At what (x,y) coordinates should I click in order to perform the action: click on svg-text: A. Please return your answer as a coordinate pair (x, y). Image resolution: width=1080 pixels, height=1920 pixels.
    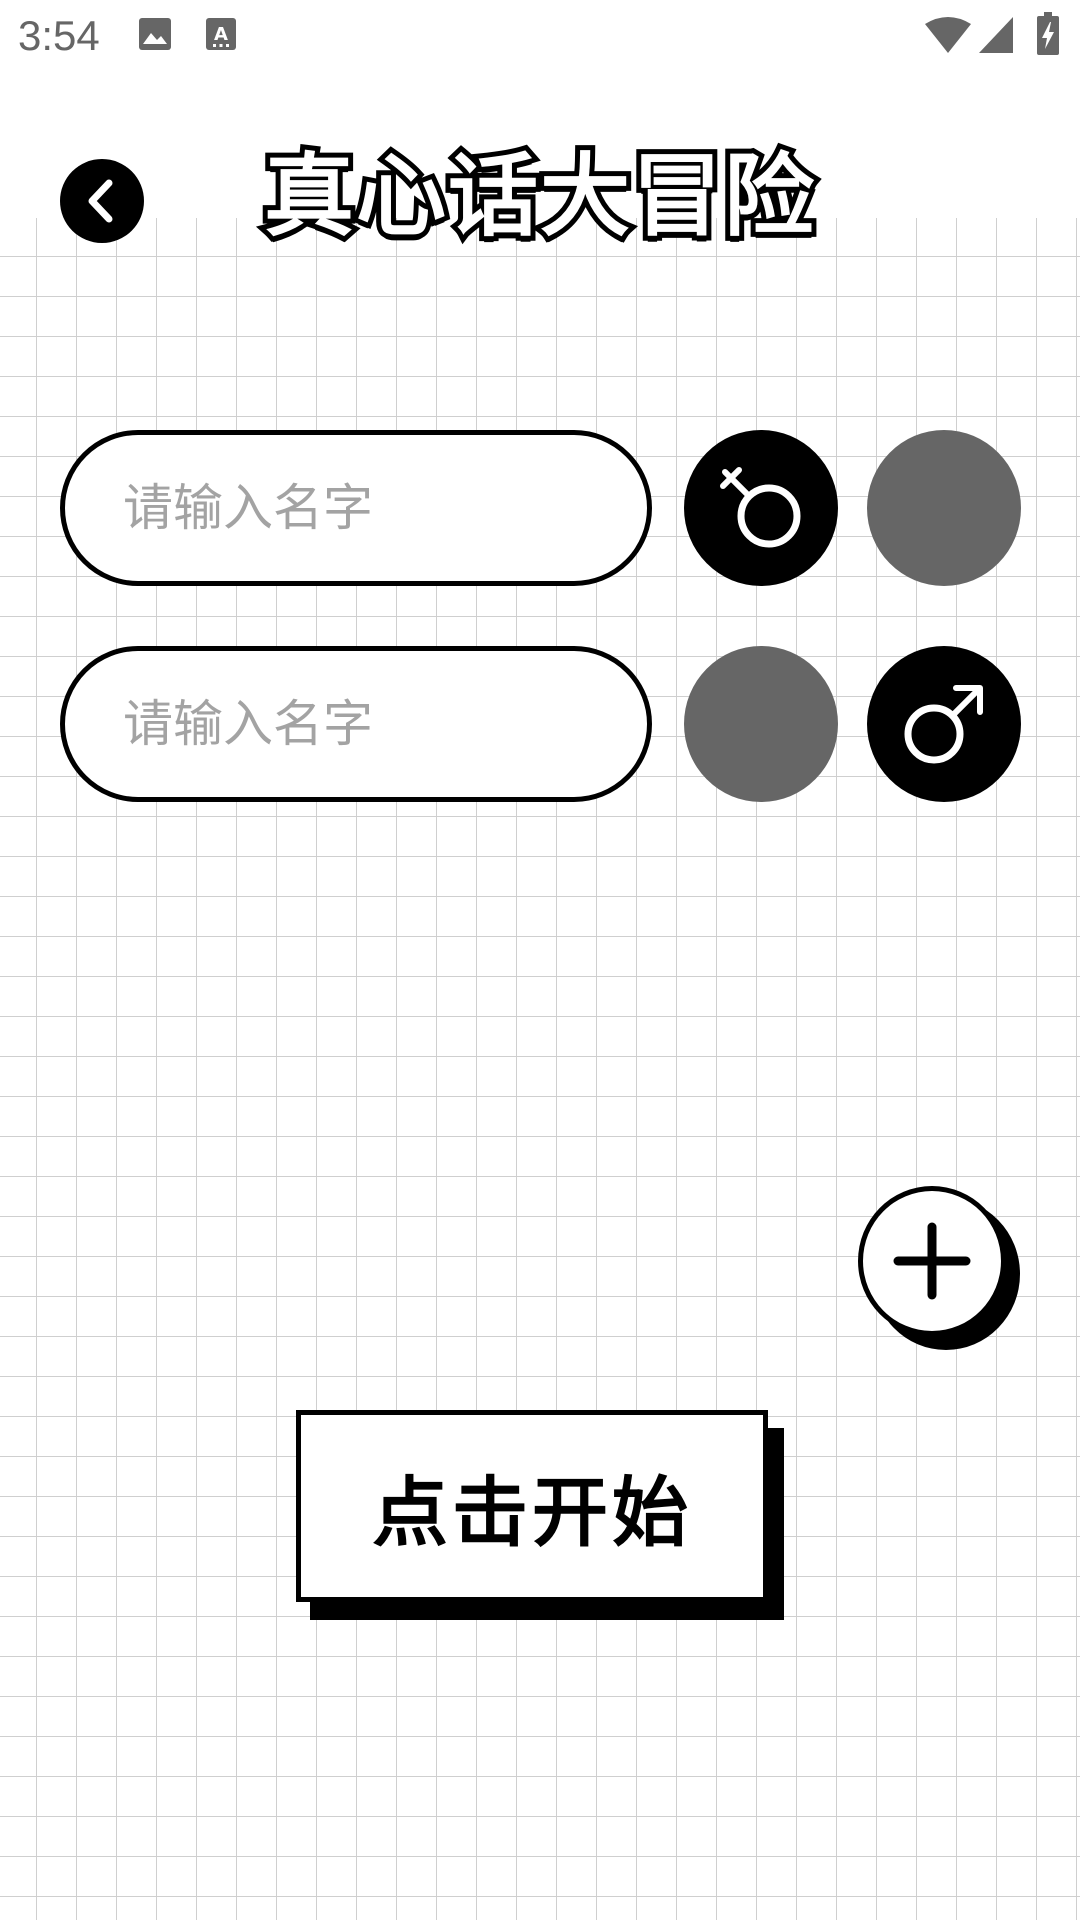
    Looking at the image, I should click on (221, 34).